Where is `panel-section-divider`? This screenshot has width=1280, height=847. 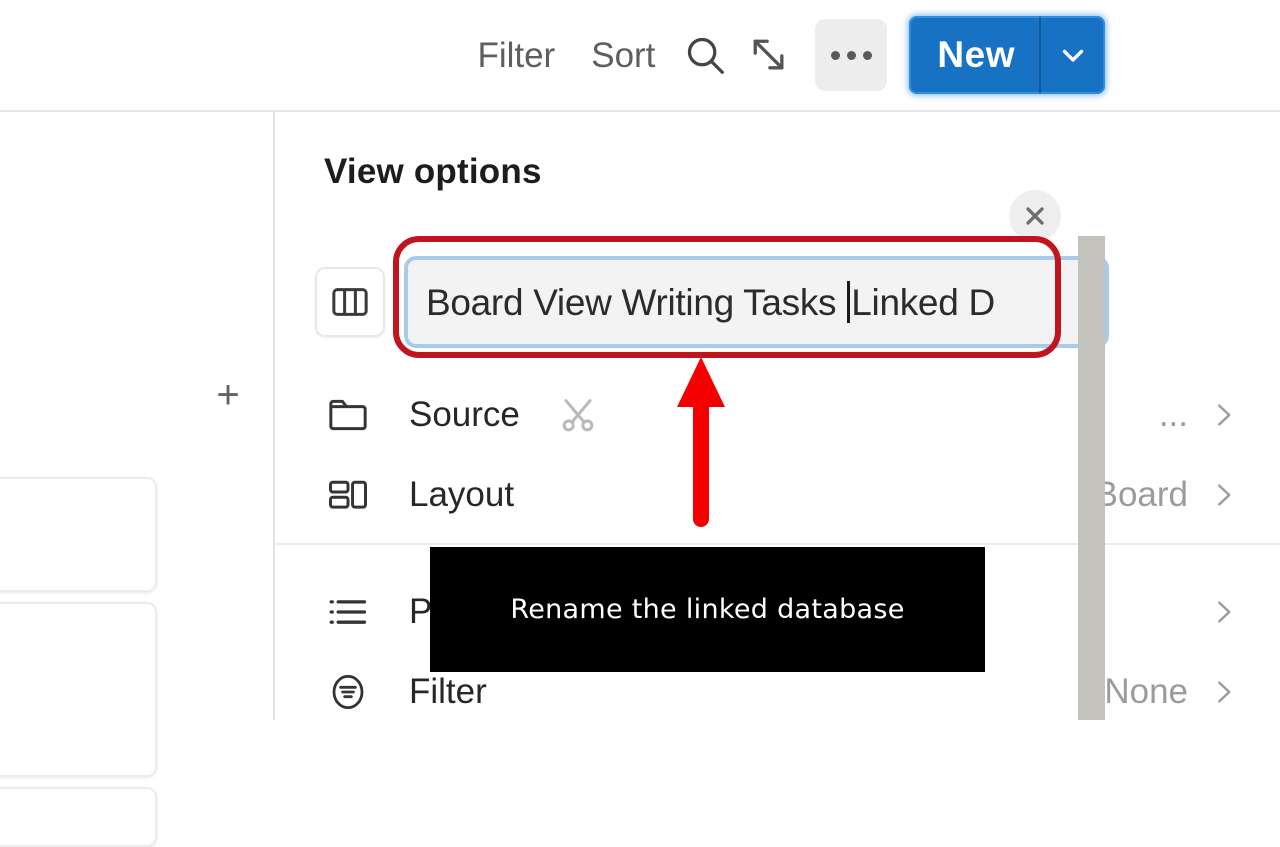 panel-section-divider is located at coordinates (777, 544).